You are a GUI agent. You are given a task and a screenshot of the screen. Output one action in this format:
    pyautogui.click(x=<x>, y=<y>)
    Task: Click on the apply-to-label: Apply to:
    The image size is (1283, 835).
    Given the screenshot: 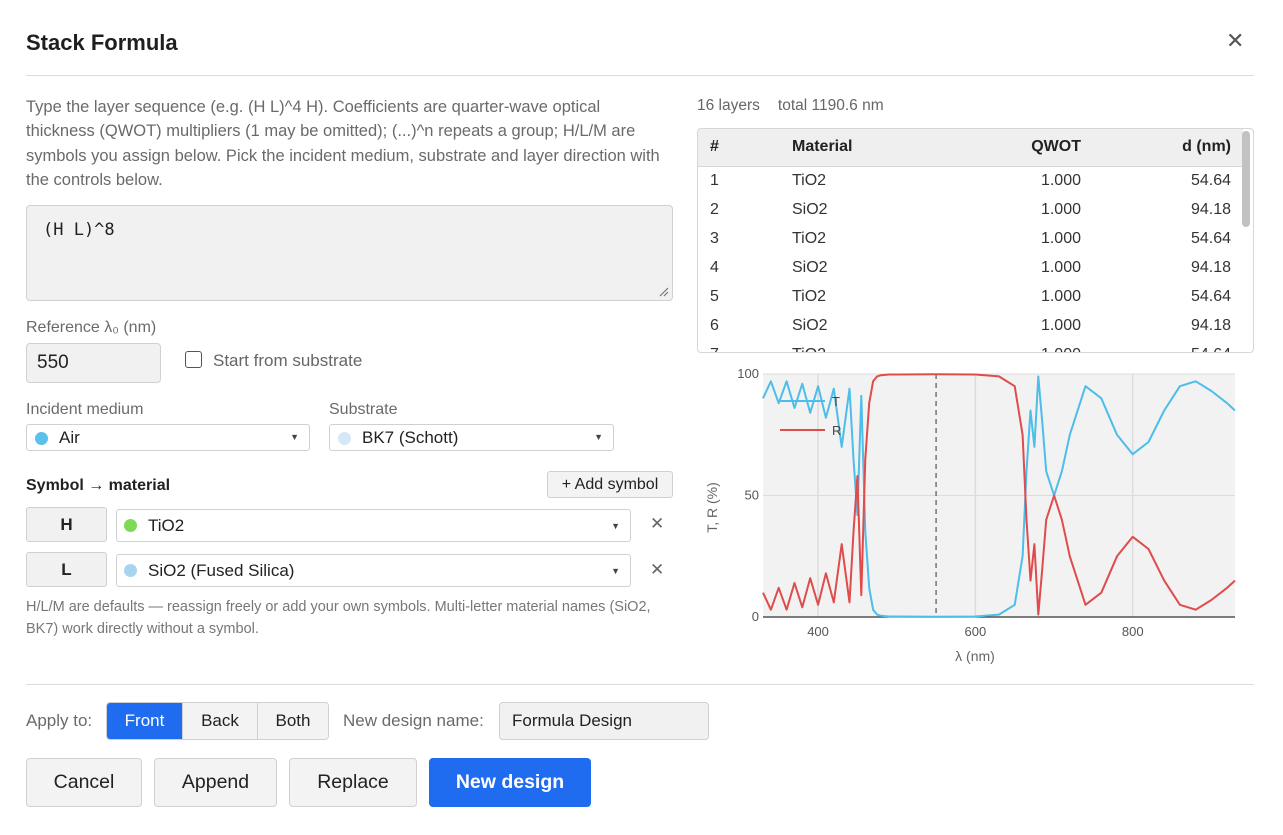 What is the action you would take?
    pyautogui.click(x=59, y=720)
    